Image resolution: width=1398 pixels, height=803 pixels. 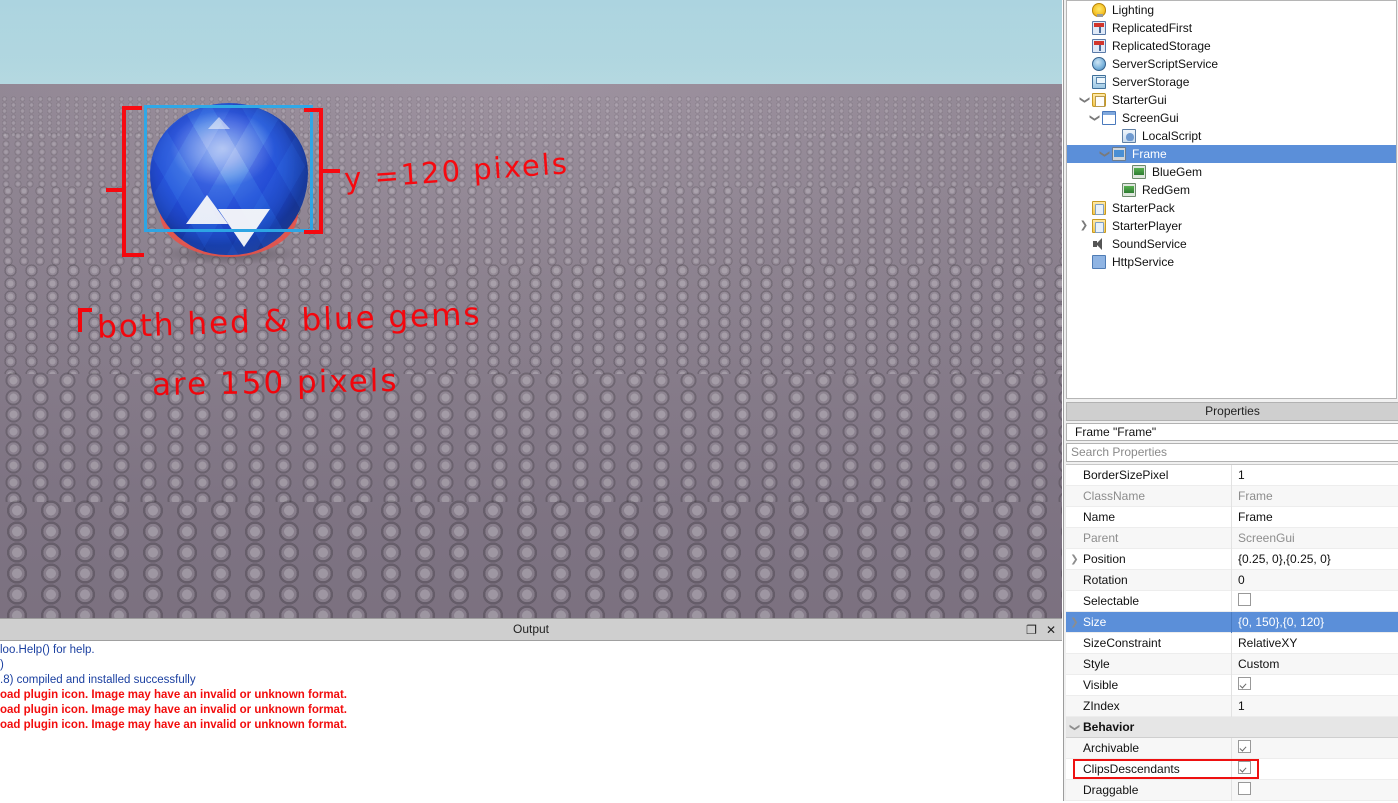 What do you see at coordinates (1314, 559) in the screenshot?
I see `property-value: {0.25, 0},{0.25, 0}` at bounding box center [1314, 559].